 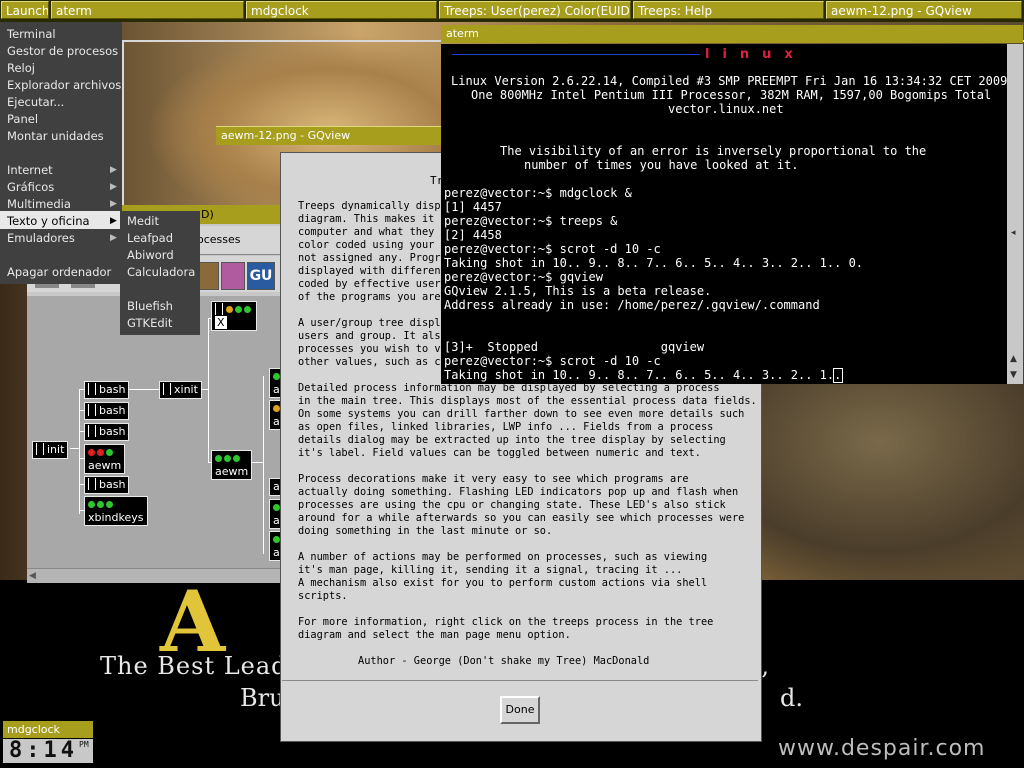 I want to click on terminal-line: [1] 4457, so click(x=473, y=207).